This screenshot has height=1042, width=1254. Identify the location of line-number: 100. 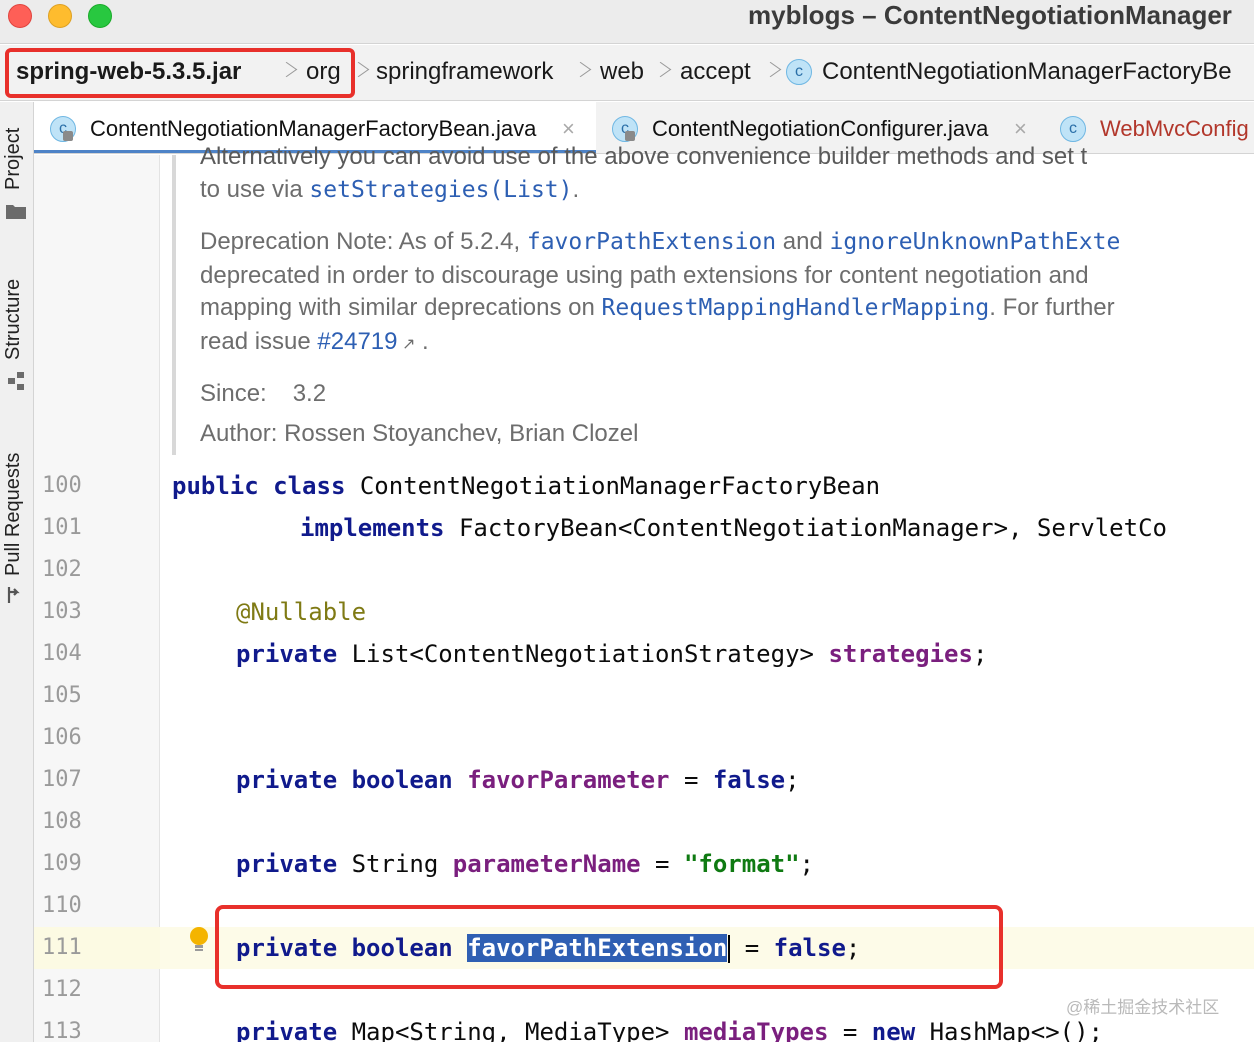
(62, 485).